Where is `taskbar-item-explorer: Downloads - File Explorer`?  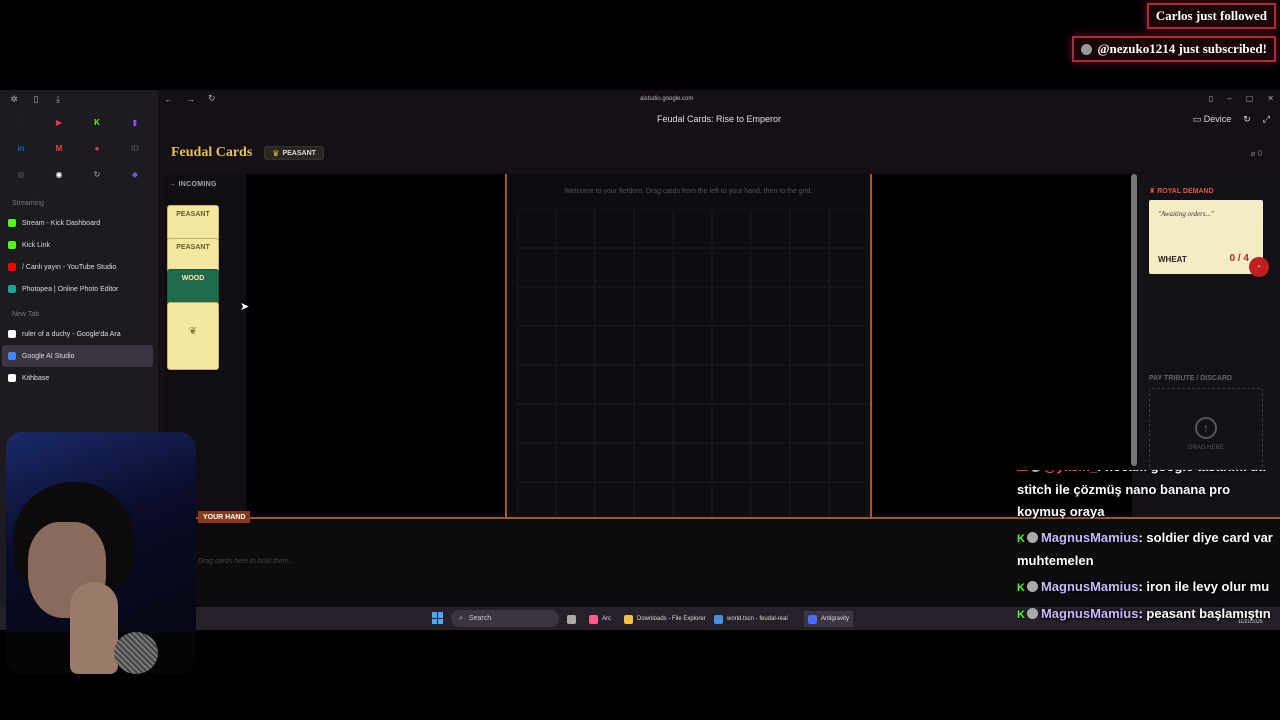 taskbar-item-explorer: Downloads - File Explorer is located at coordinates (665, 619).